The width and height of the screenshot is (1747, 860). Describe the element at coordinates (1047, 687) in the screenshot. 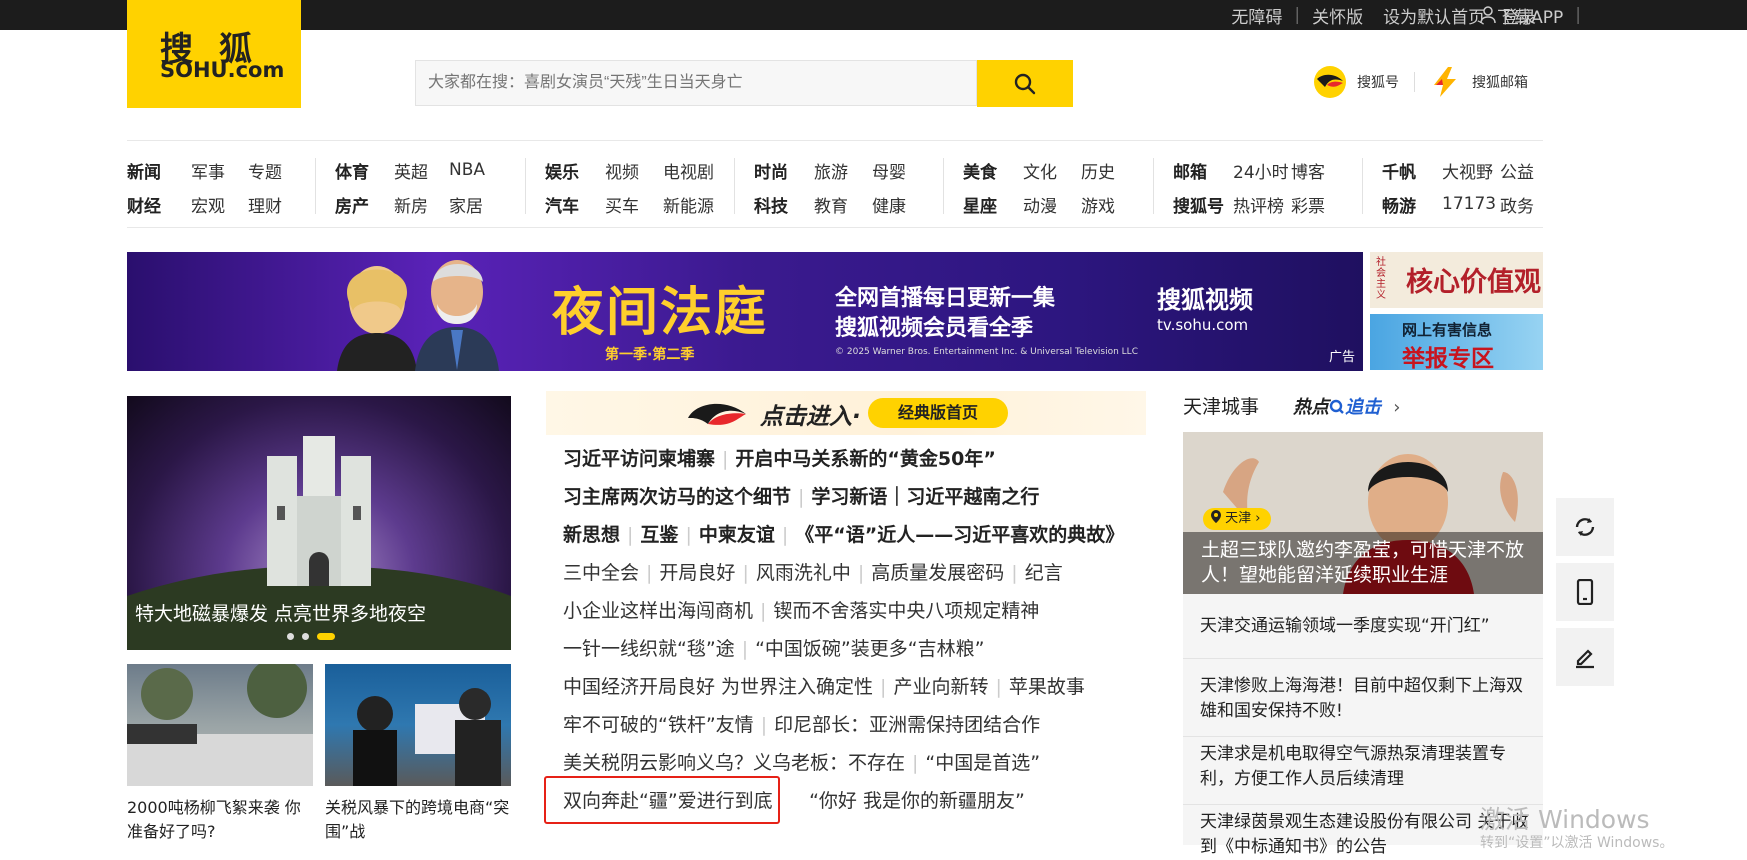

I see `headline-link: 苹果故事` at that location.